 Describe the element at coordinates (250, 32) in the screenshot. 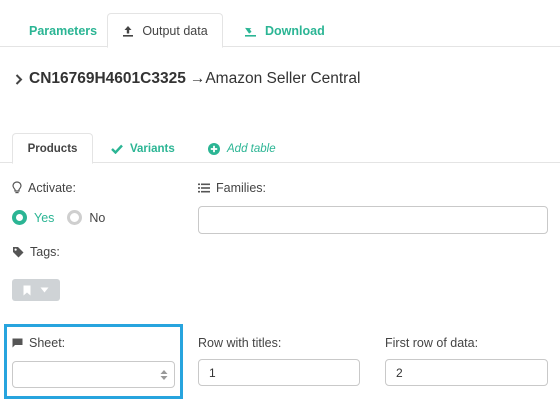

I see `download-icon` at that location.